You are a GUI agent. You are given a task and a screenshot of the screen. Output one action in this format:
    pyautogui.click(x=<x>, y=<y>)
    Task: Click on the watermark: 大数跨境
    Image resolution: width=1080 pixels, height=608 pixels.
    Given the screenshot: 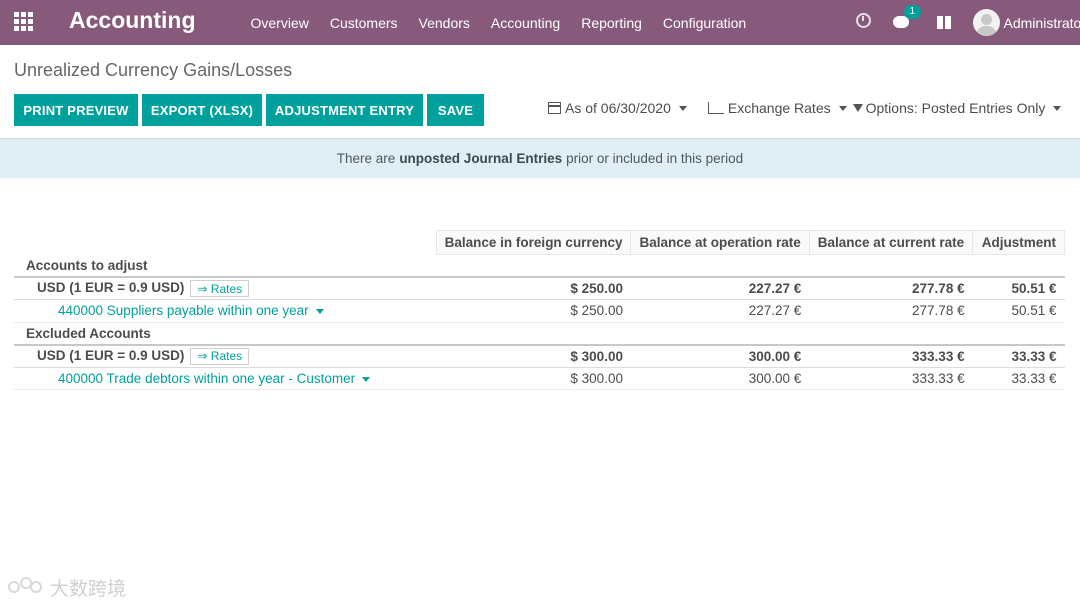 What is the action you would take?
    pyautogui.click(x=67, y=587)
    